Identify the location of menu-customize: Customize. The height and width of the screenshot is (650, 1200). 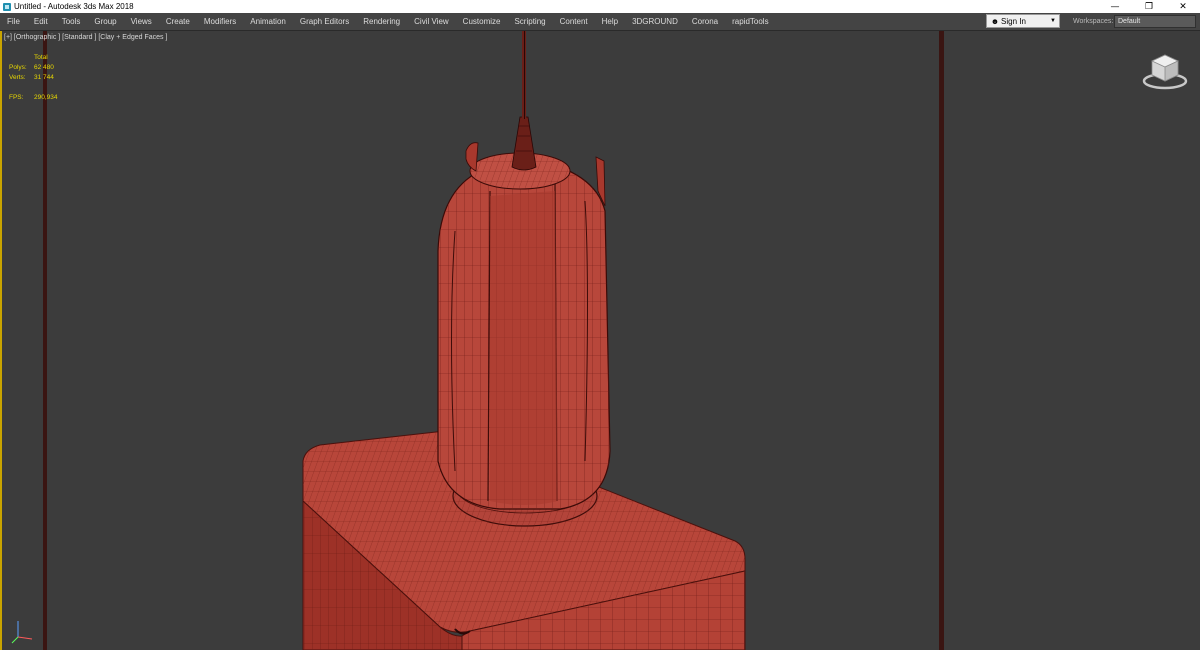
(482, 21).